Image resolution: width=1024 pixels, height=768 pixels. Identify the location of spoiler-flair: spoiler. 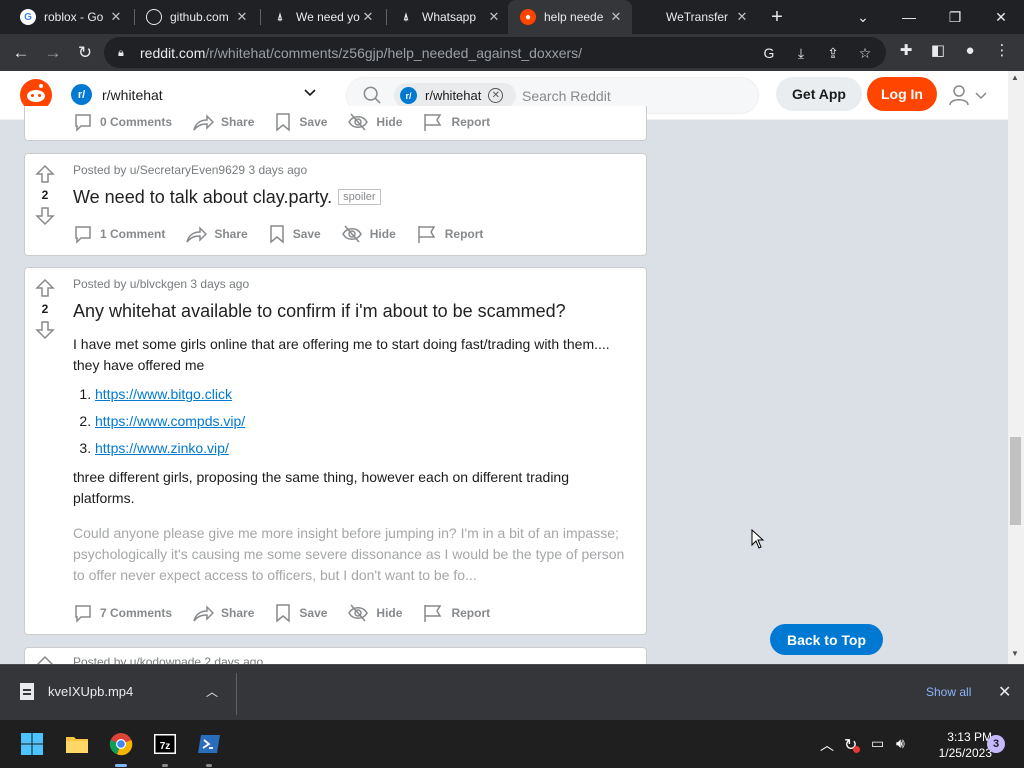
(359, 197).